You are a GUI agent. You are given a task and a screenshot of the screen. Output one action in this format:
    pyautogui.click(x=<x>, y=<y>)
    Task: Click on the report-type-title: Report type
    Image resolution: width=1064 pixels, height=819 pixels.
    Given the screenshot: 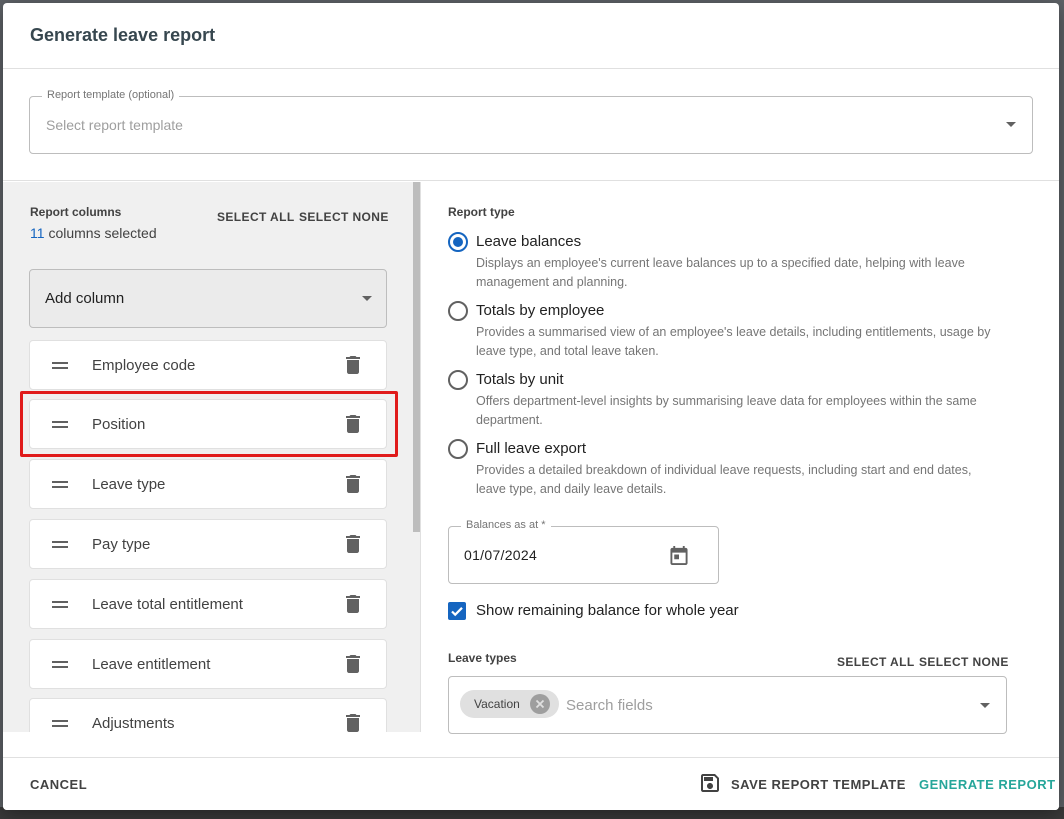 What is the action you would take?
    pyautogui.click(x=481, y=212)
    